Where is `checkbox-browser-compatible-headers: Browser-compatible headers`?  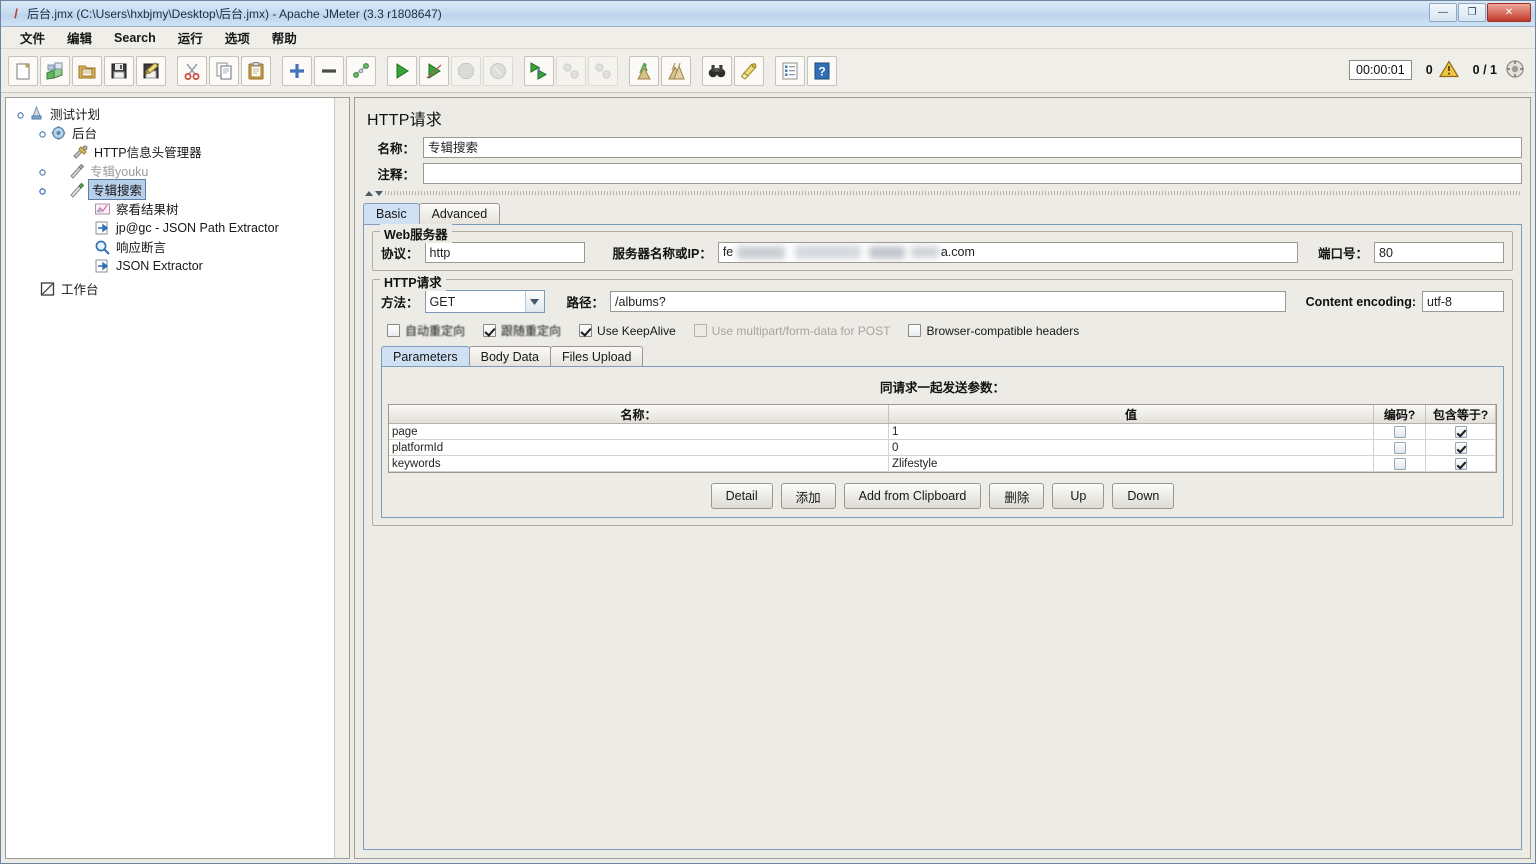 checkbox-browser-compatible-headers: Browser-compatible headers is located at coordinates (993, 331).